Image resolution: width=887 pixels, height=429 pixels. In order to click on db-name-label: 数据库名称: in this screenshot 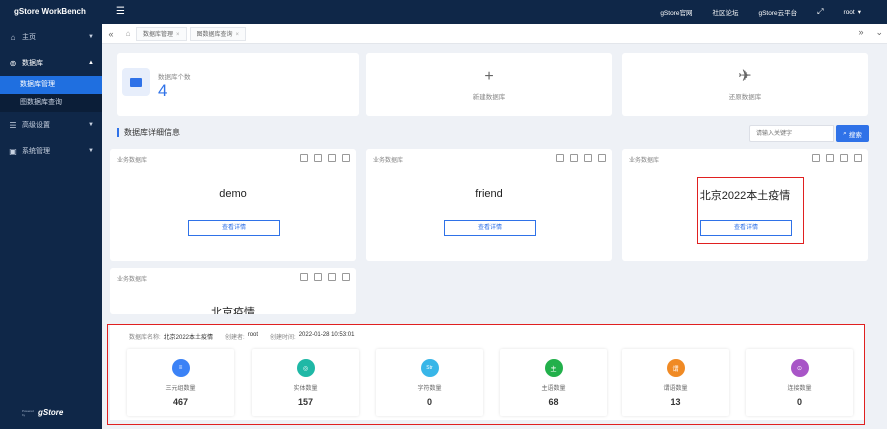, I will do `click(145, 338)`.